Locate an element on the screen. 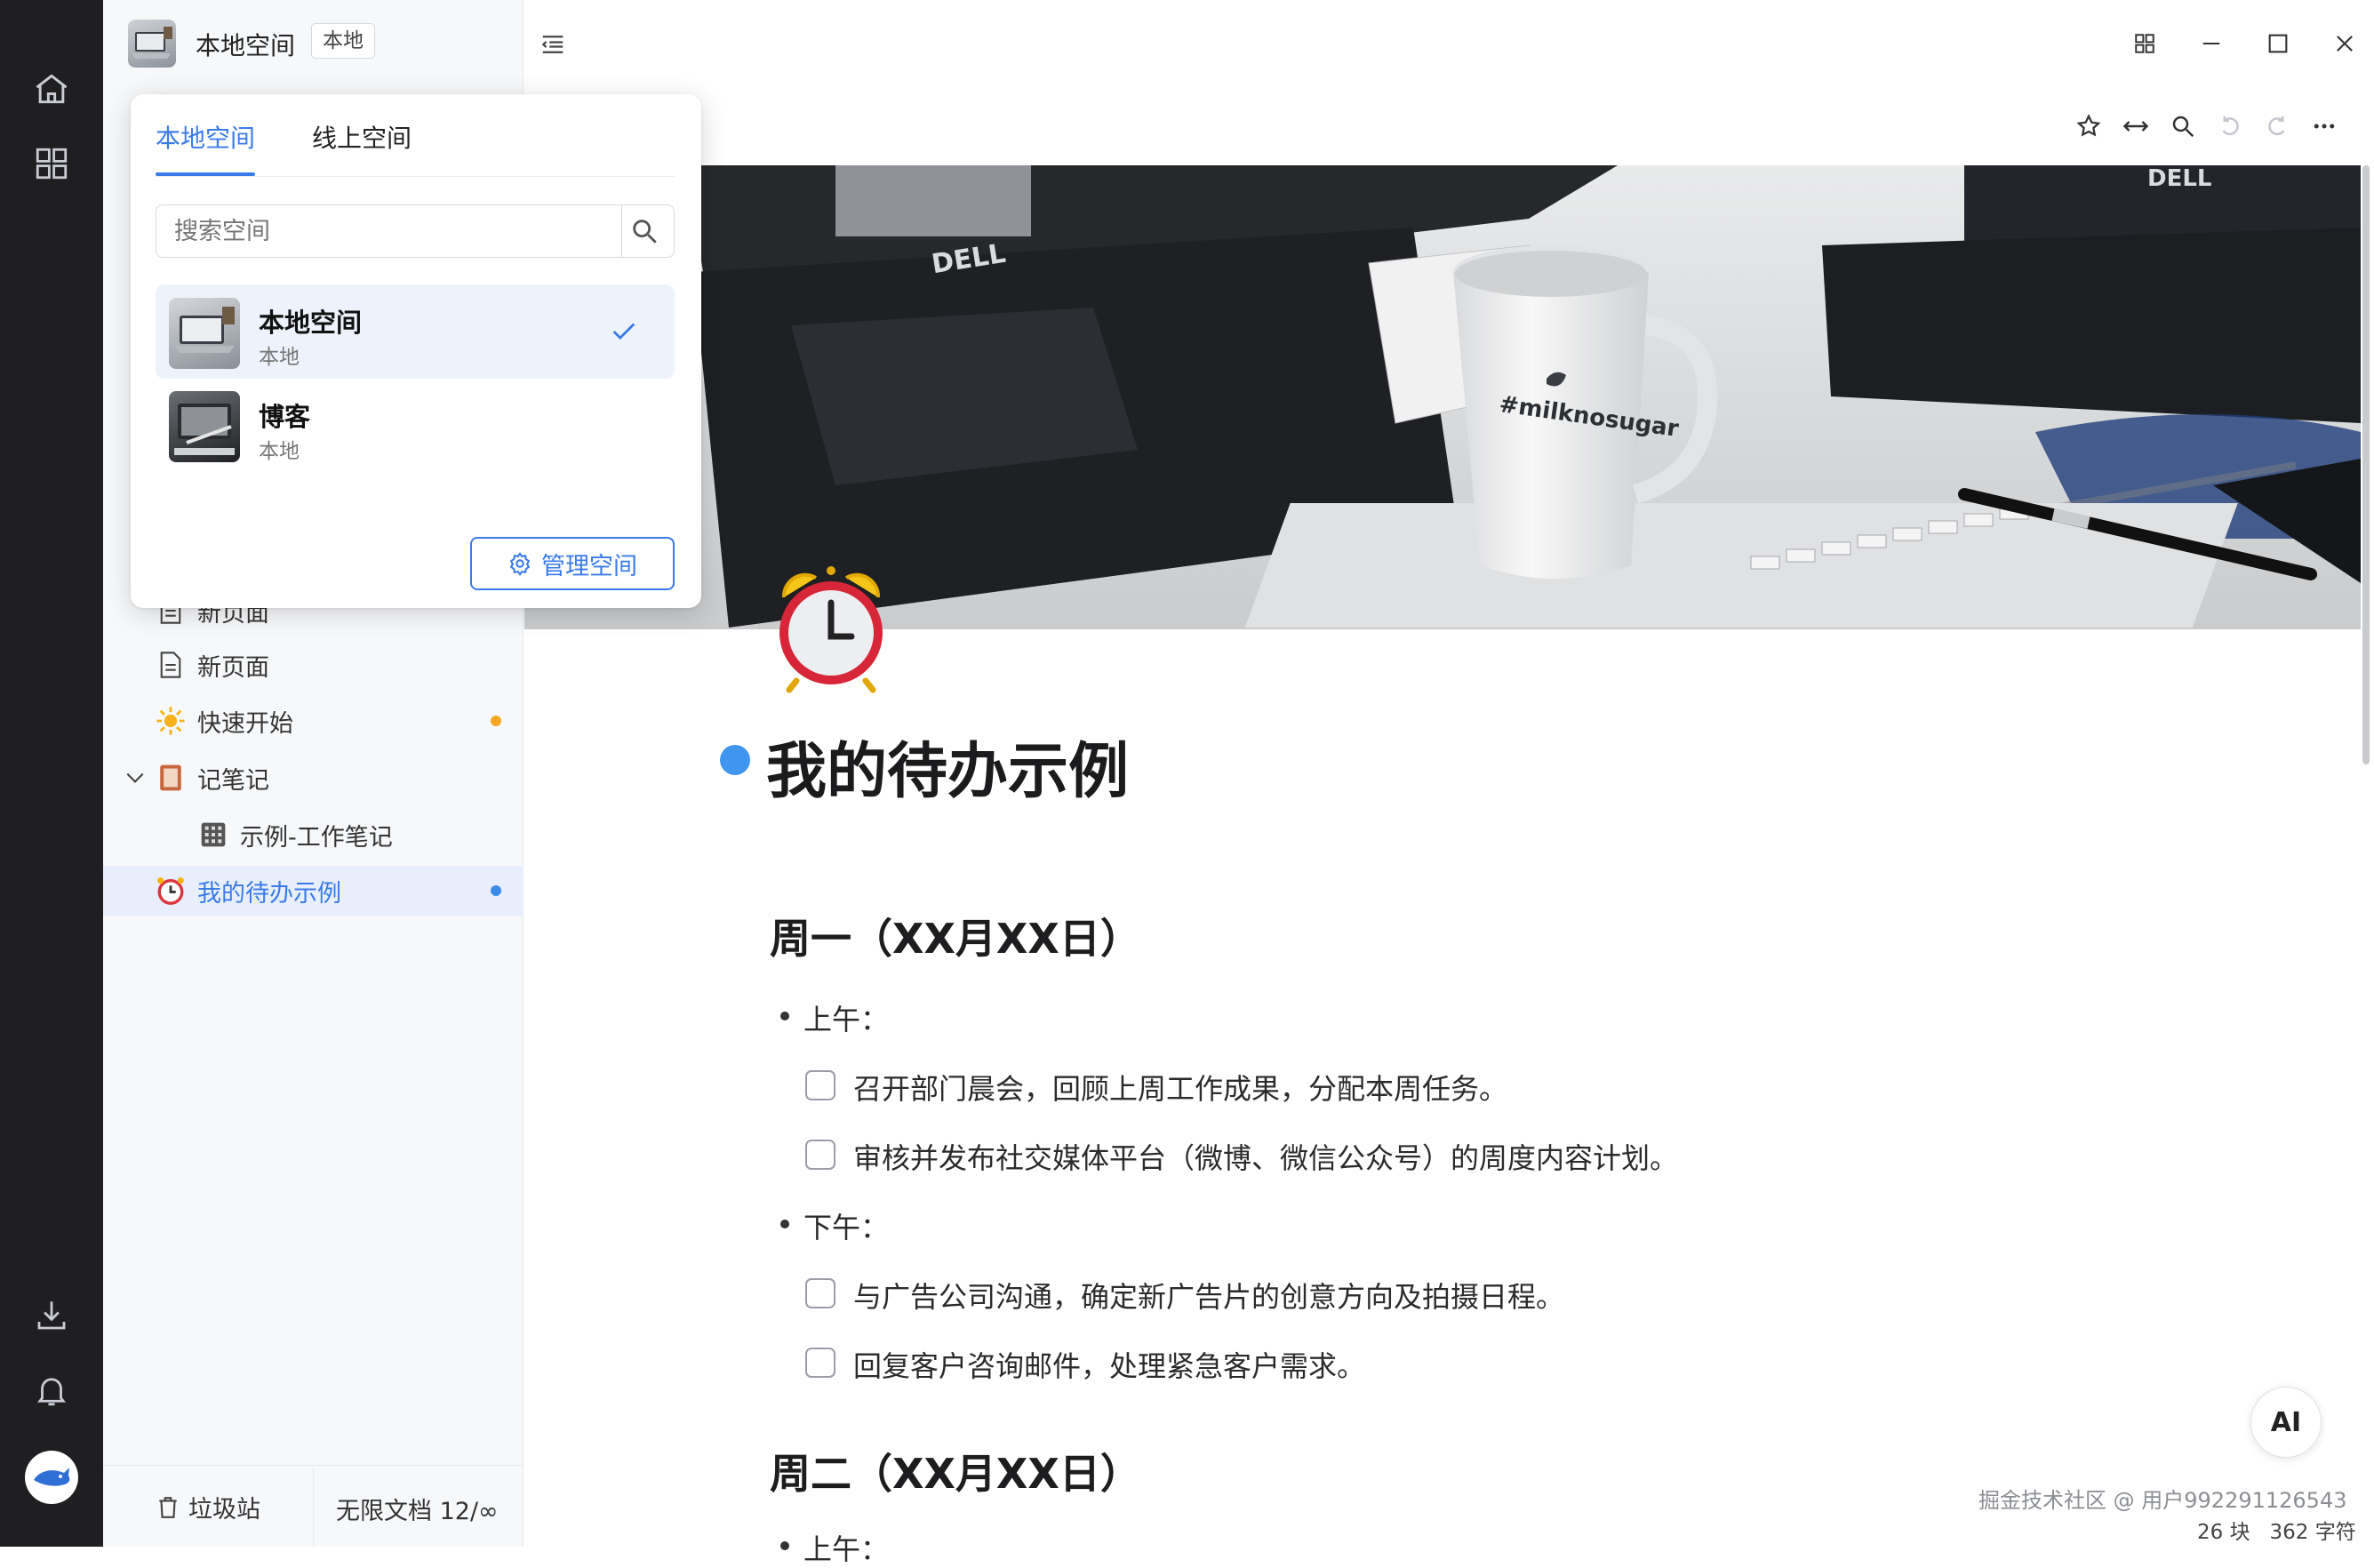  workspace-name: 博客 is located at coordinates (285, 417).